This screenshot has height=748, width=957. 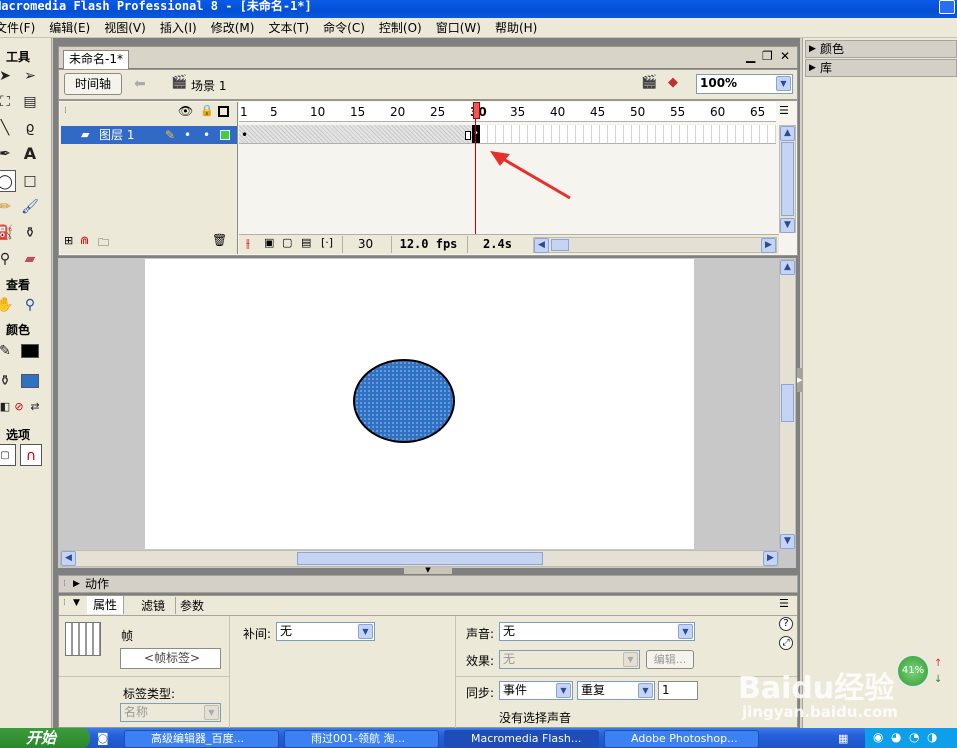 I want to click on onion-outline-icon: ▢, so click(x=287, y=242).